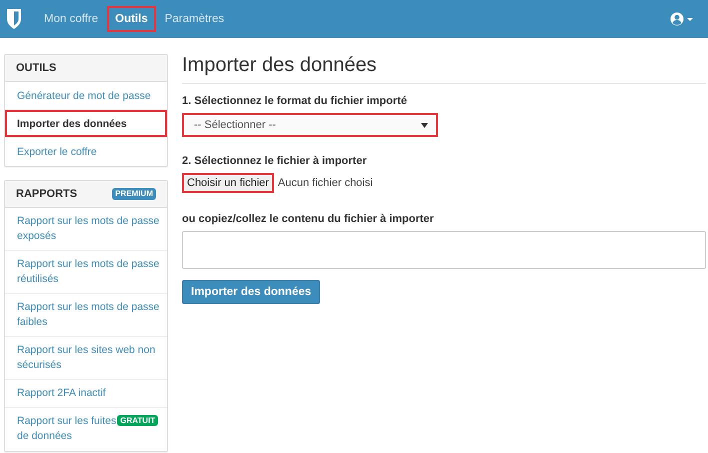 This screenshot has width=708, height=453. Describe the element at coordinates (325, 183) in the screenshot. I see `file-status: Aucun fichier choisi` at that location.